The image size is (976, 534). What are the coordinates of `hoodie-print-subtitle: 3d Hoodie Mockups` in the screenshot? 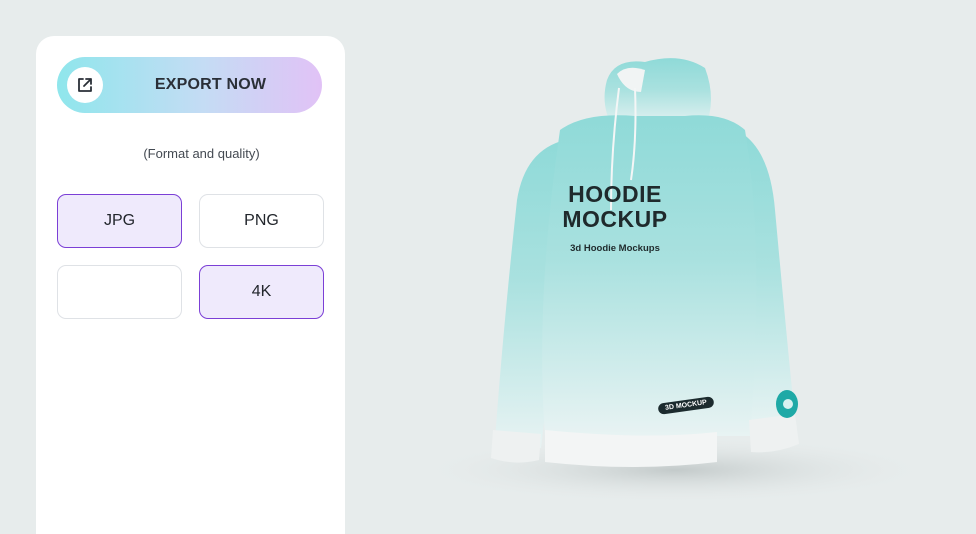 It's located at (615, 248).